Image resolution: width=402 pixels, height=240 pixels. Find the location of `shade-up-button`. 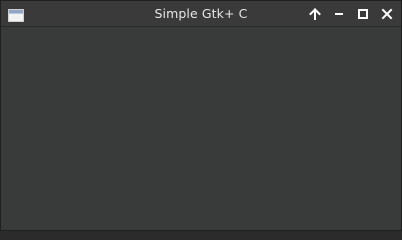

shade-up-button is located at coordinates (315, 14).